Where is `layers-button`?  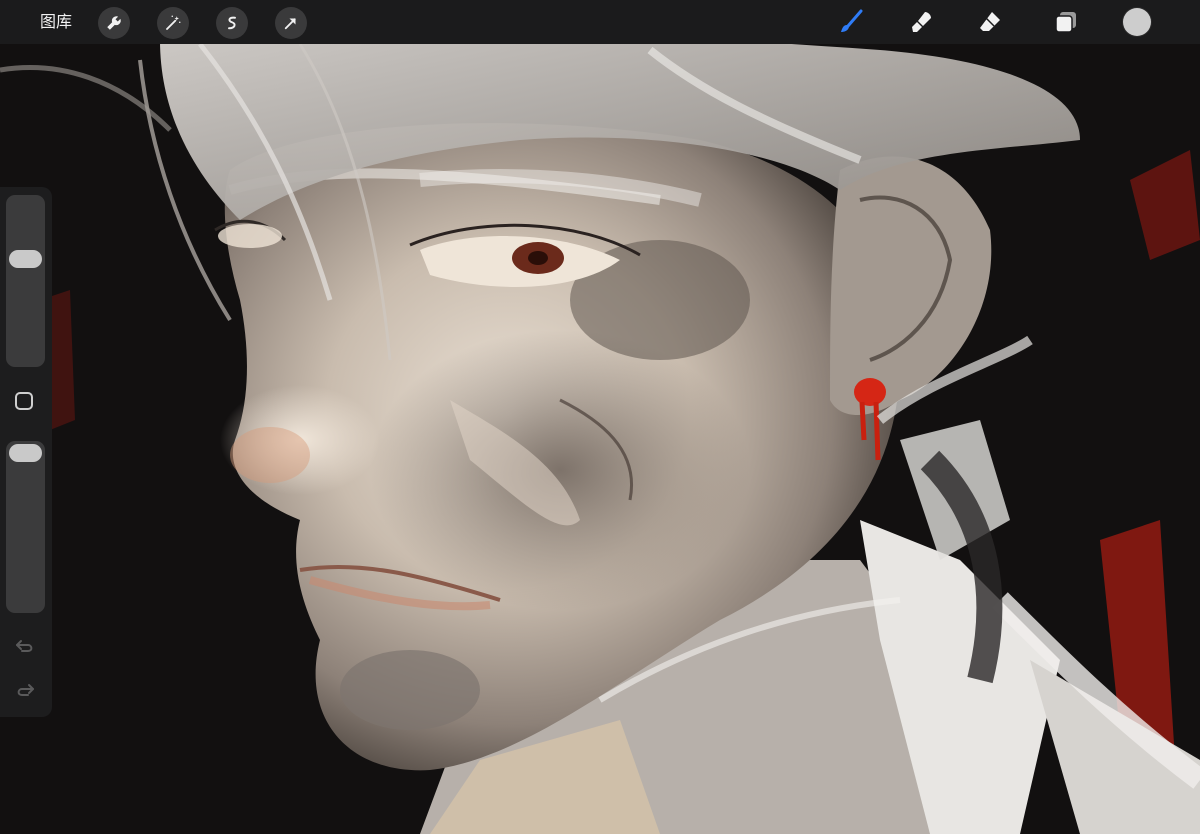 layers-button is located at coordinates (1066, 22).